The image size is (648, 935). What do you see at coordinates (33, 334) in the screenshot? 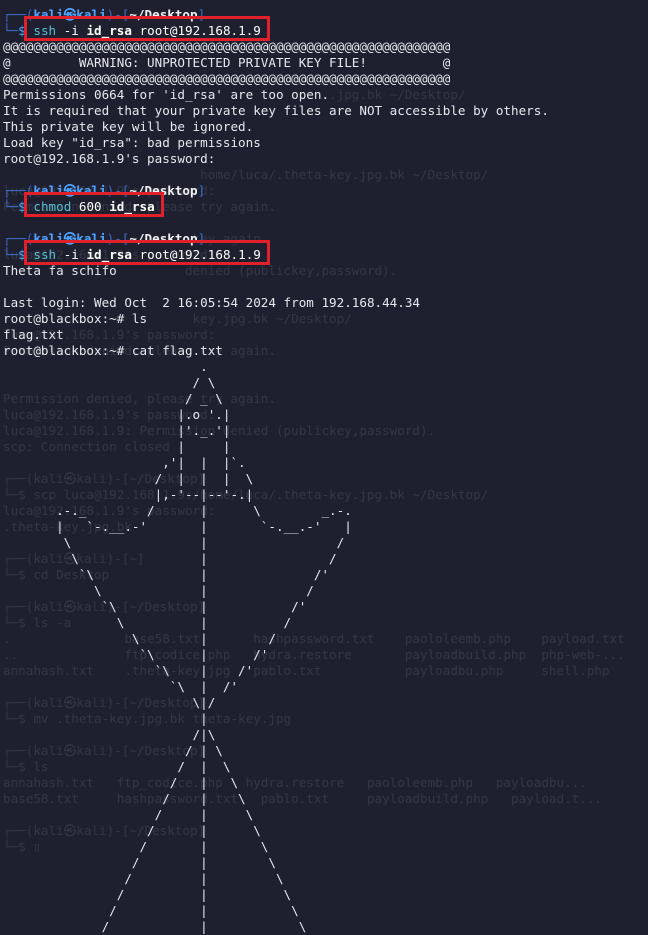
I see `output-line: flag.txt` at bounding box center [33, 334].